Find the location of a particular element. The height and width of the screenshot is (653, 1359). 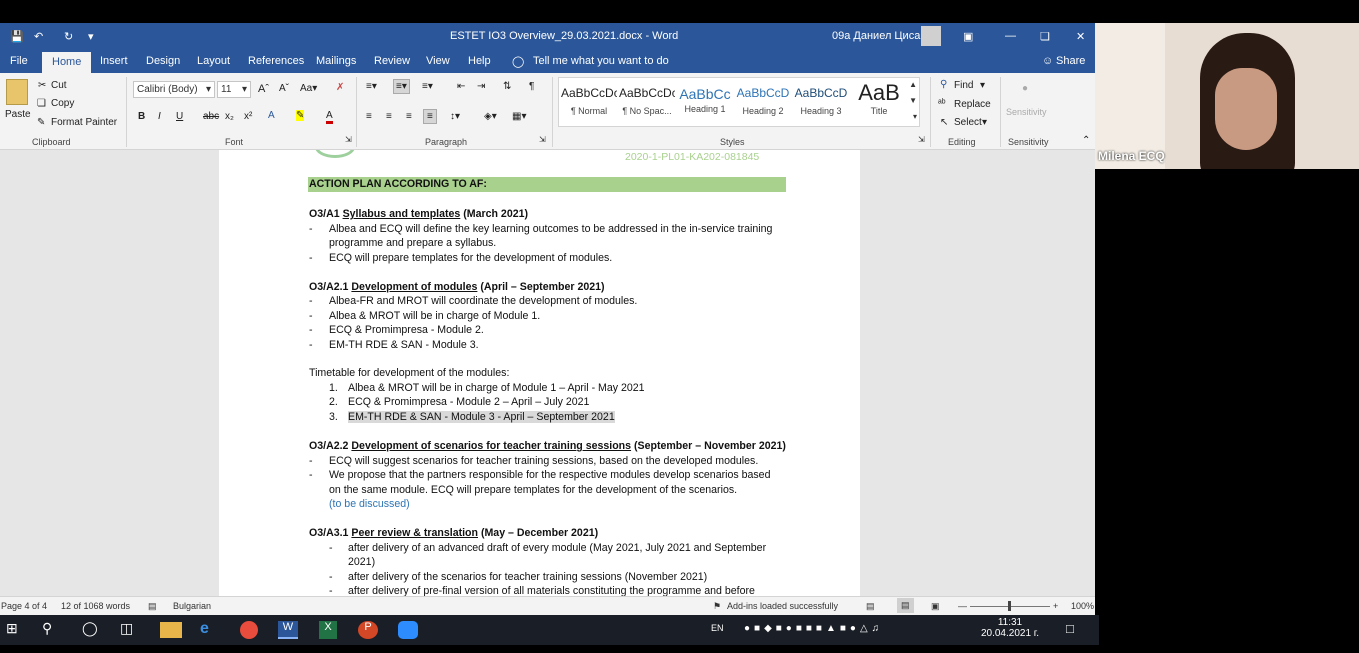

file-explorer-icon is located at coordinates (171, 630).